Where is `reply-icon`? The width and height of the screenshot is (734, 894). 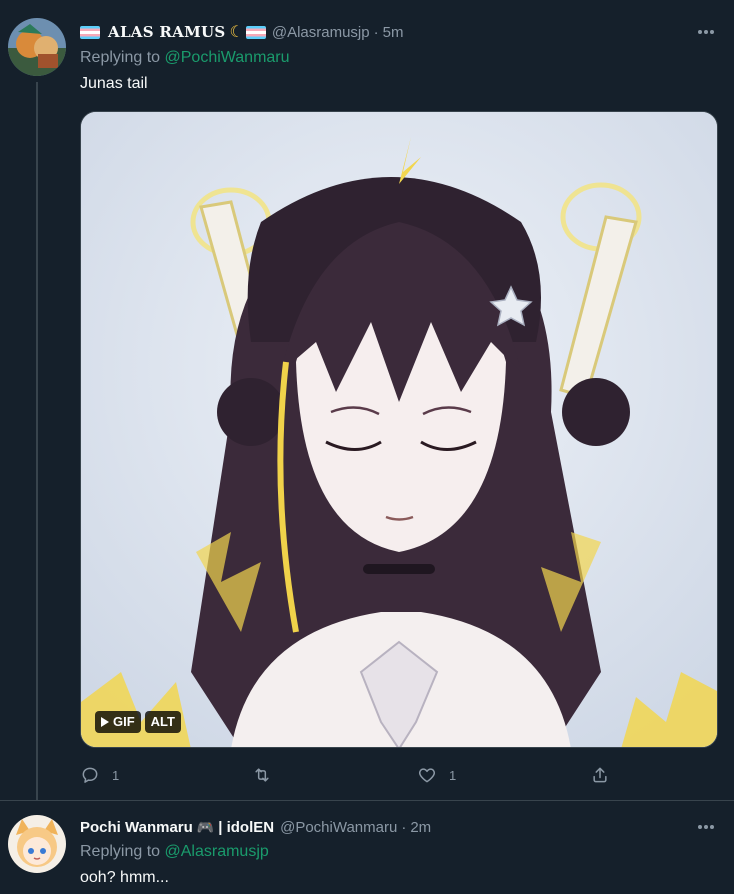
reply-icon is located at coordinates (90, 775).